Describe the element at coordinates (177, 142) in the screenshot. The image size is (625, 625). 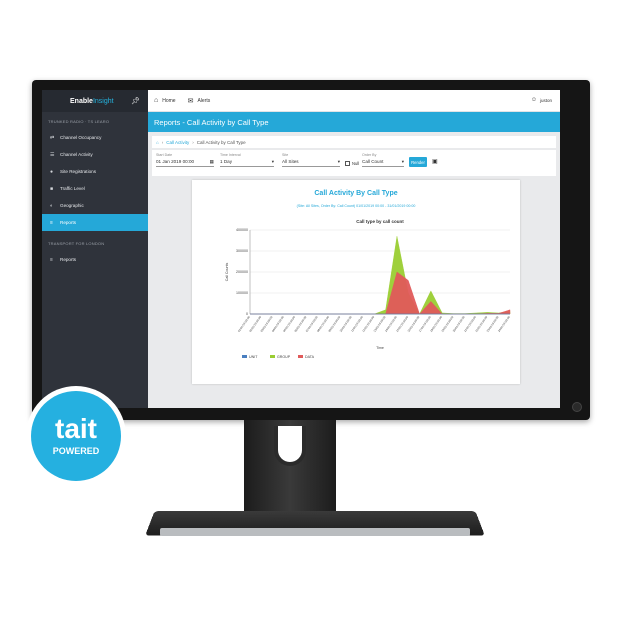
I see `breadcrumb-parent: Call Activity` at that location.